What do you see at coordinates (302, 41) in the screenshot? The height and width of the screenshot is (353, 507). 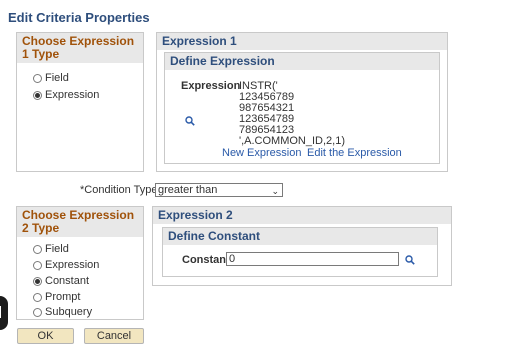 I see `expression-1-header: Expression 1` at bounding box center [302, 41].